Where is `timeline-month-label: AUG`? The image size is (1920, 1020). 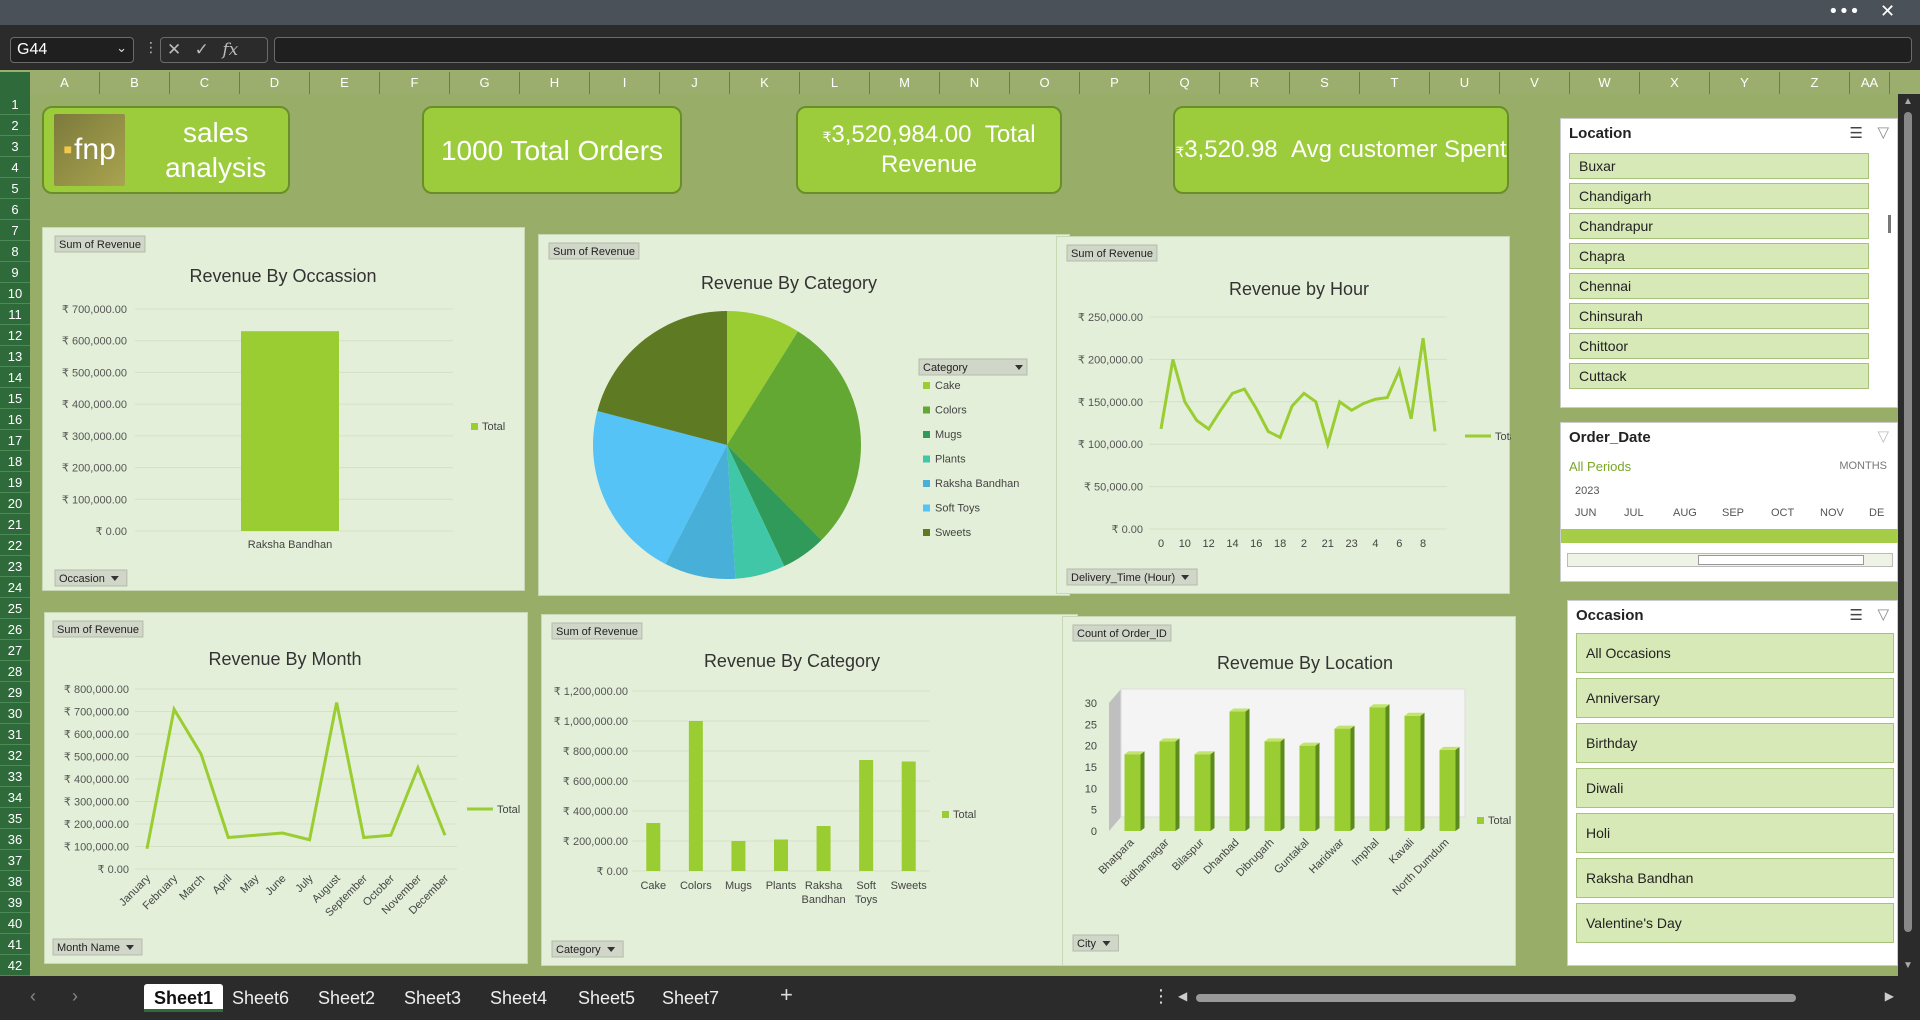 timeline-month-label: AUG is located at coordinates (1685, 513).